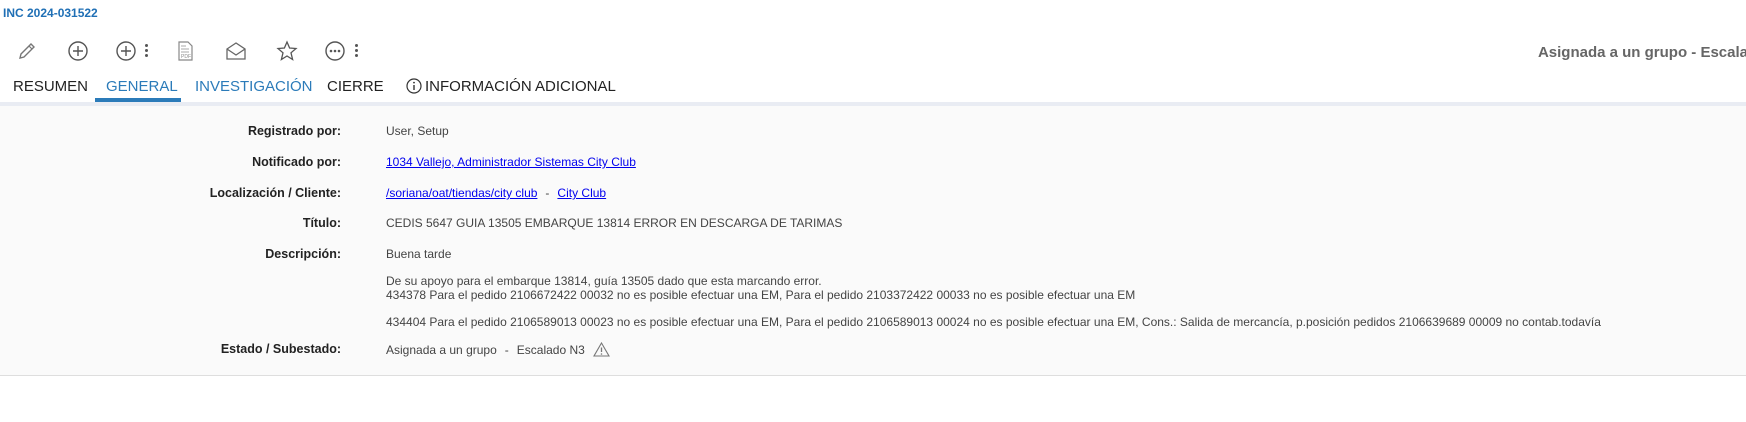 This screenshot has height=422, width=1746. I want to click on add-menu-kebab-icon, so click(147, 51).